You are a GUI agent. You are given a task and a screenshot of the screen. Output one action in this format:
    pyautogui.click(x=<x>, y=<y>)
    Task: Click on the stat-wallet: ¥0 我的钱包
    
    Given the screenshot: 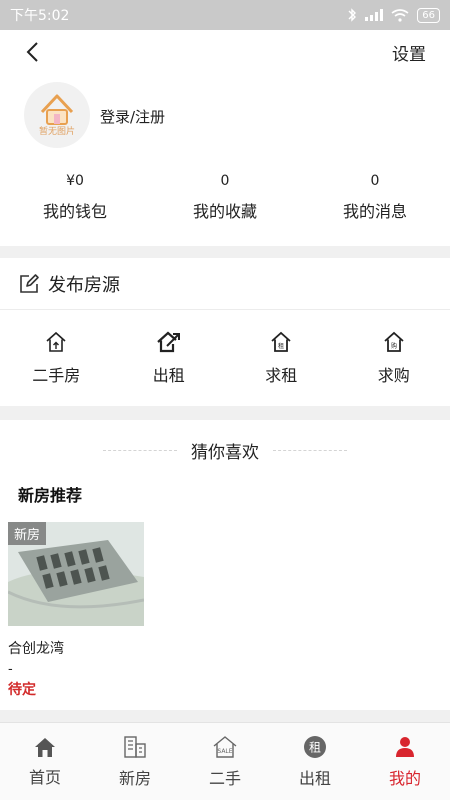 What is the action you would take?
    pyautogui.click(x=75, y=196)
    